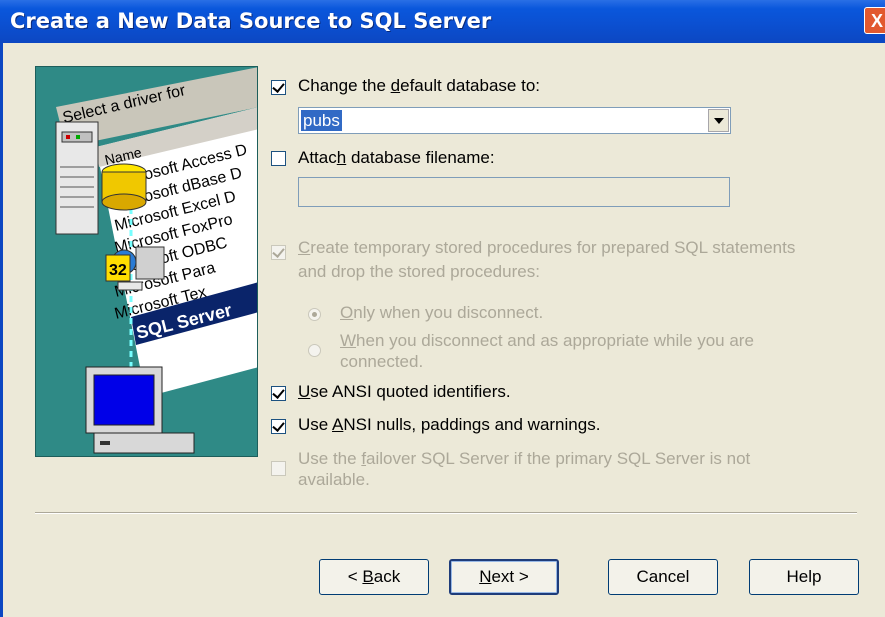  I want to click on attach-db-checkbox, so click(278, 158).